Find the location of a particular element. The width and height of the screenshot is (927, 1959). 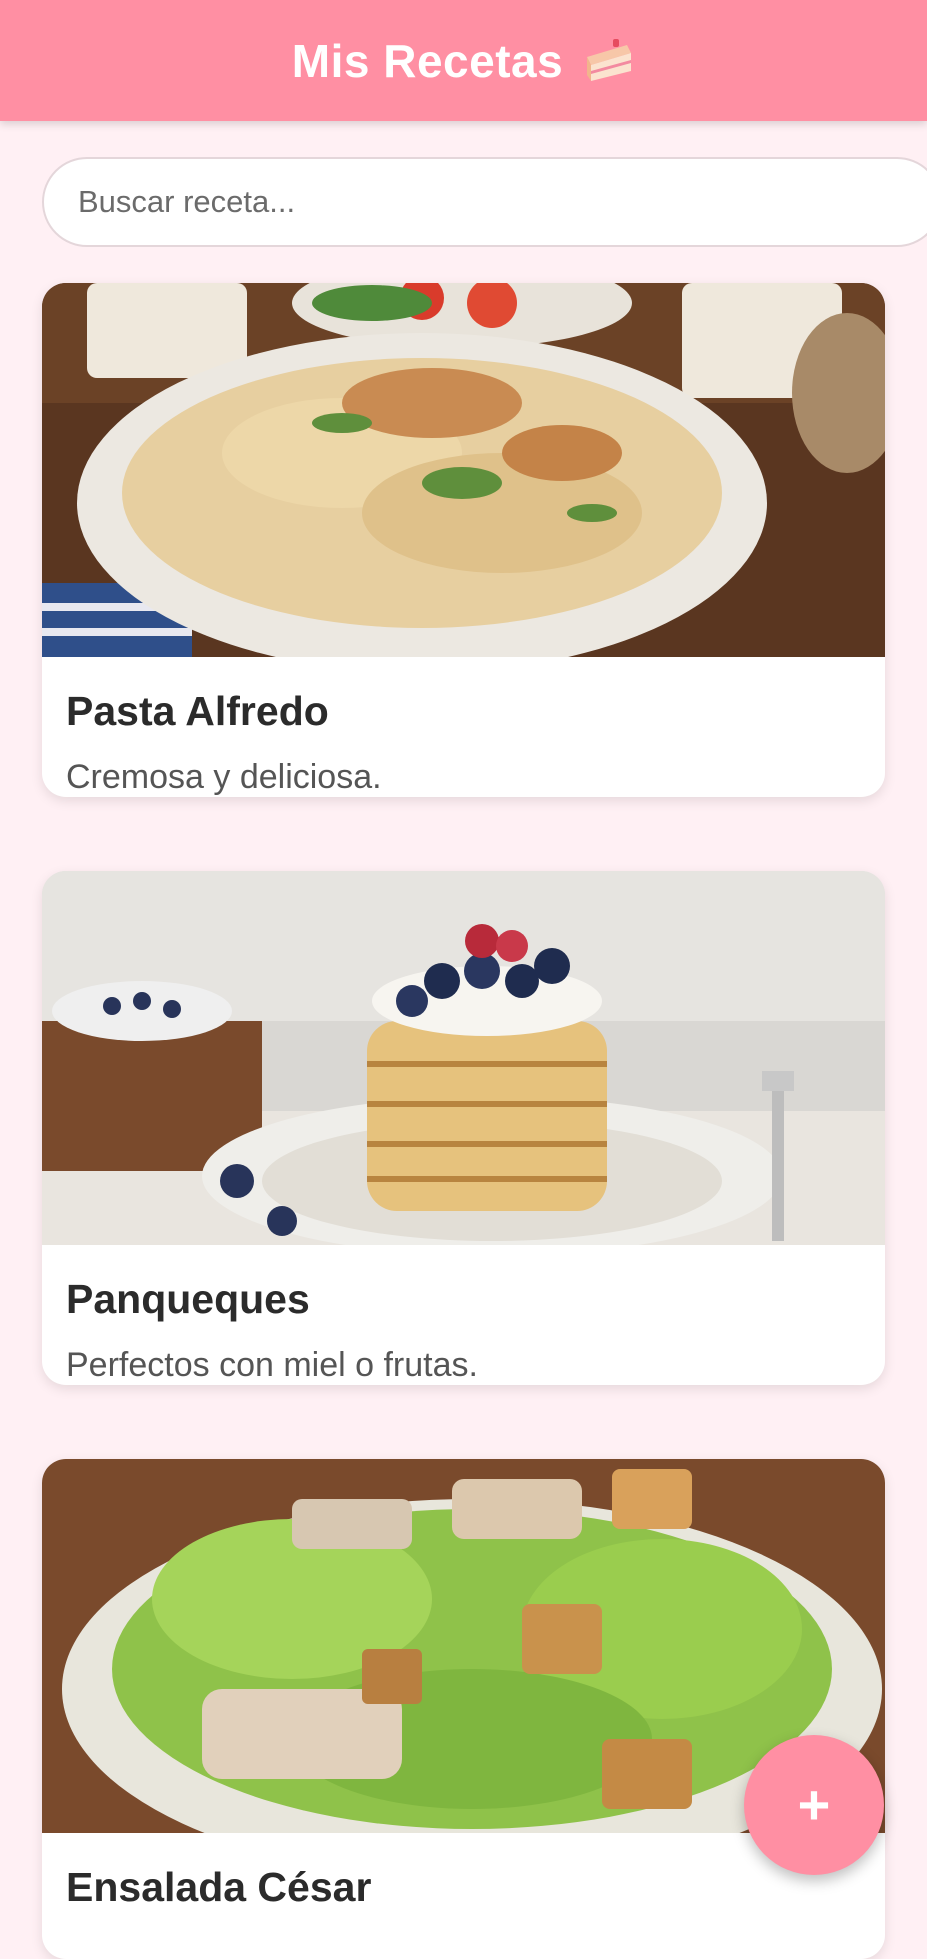

search-input is located at coordinates (485, 202).